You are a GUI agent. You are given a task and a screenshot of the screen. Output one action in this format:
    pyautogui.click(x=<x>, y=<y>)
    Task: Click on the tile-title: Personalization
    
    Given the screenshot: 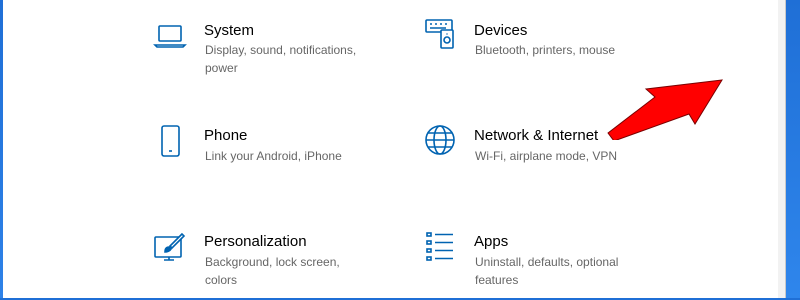 What is the action you would take?
    pyautogui.click(x=255, y=241)
    